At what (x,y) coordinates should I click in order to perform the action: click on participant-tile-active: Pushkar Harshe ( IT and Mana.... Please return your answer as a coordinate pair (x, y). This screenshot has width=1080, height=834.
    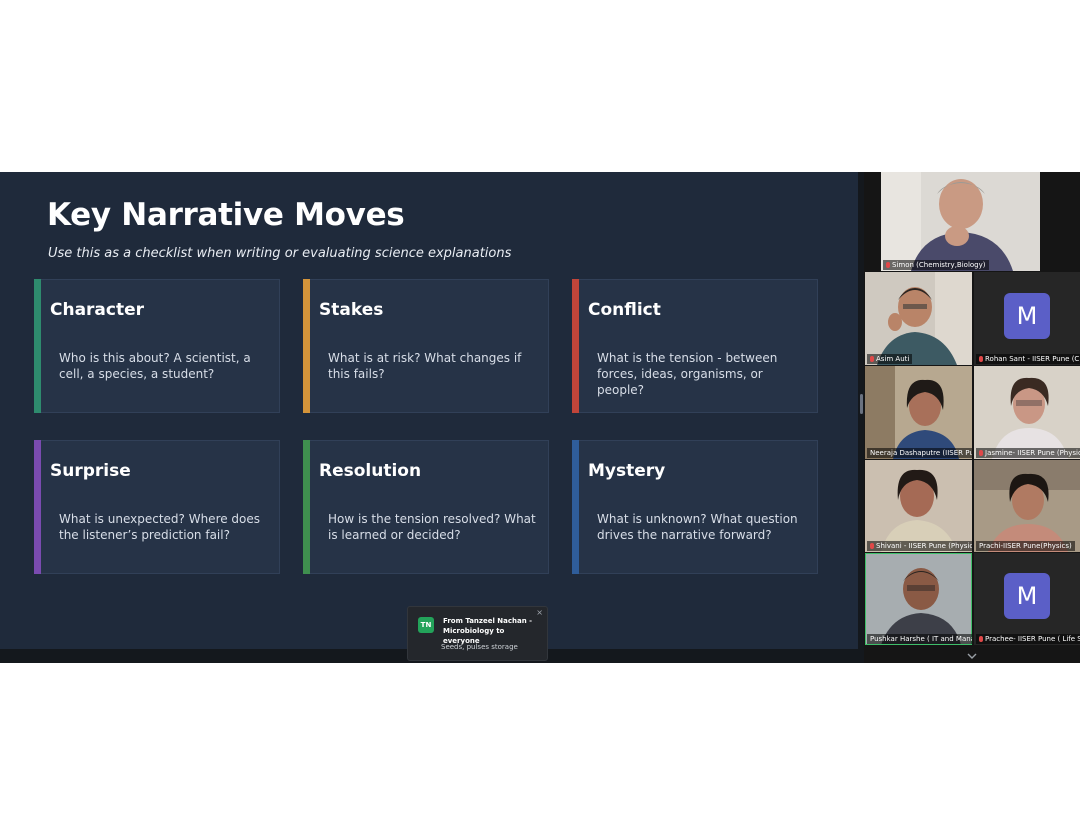
    Looking at the image, I should click on (918, 599).